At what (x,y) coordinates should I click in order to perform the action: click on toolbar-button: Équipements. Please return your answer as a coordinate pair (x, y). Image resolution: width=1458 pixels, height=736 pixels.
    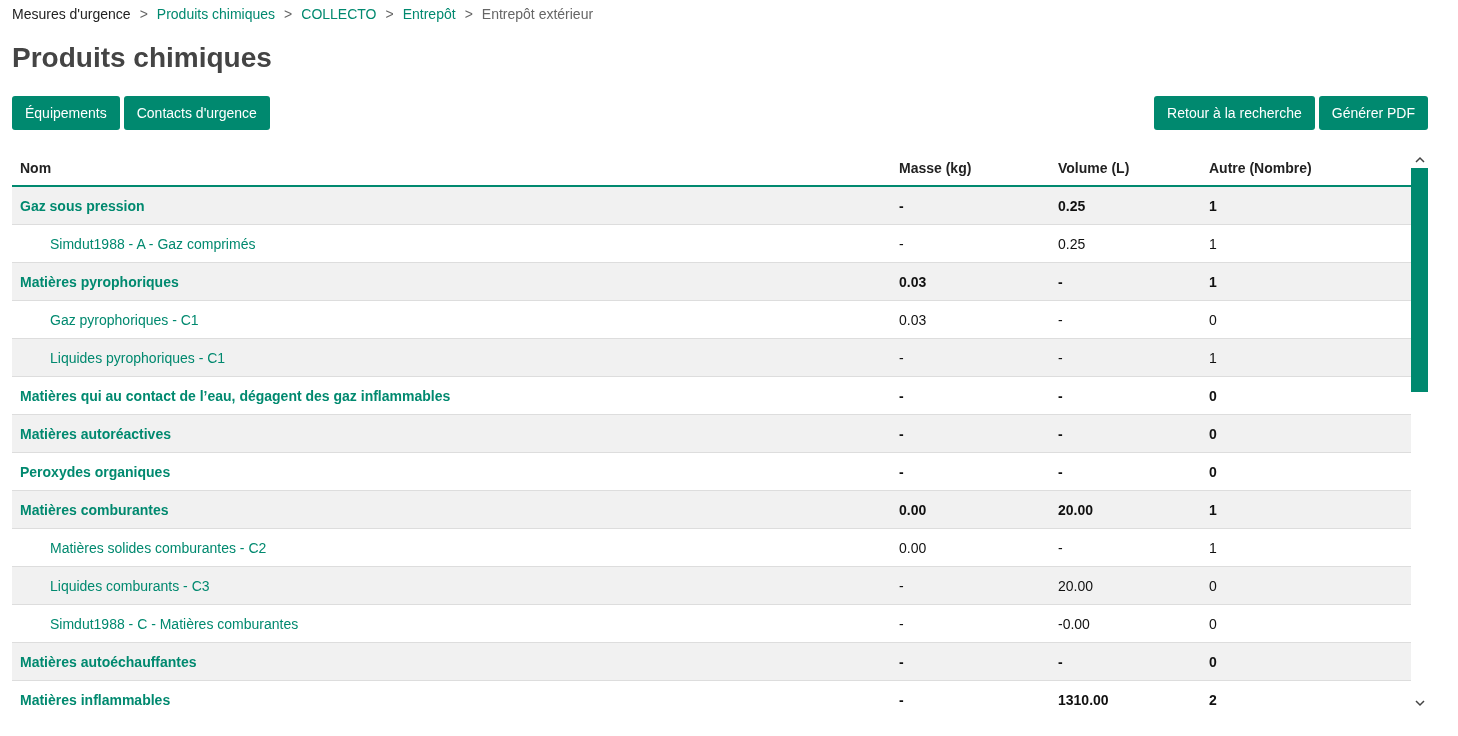
    Looking at the image, I should click on (66, 113).